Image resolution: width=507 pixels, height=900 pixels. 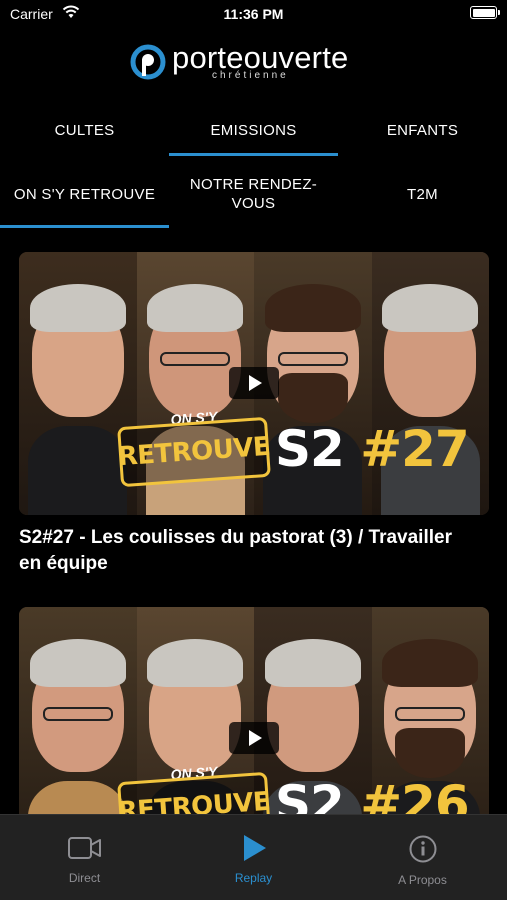 What do you see at coordinates (84, 878) in the screenshot?
I see `nav-direct-label: Direct` at bounding box center [84, 878].